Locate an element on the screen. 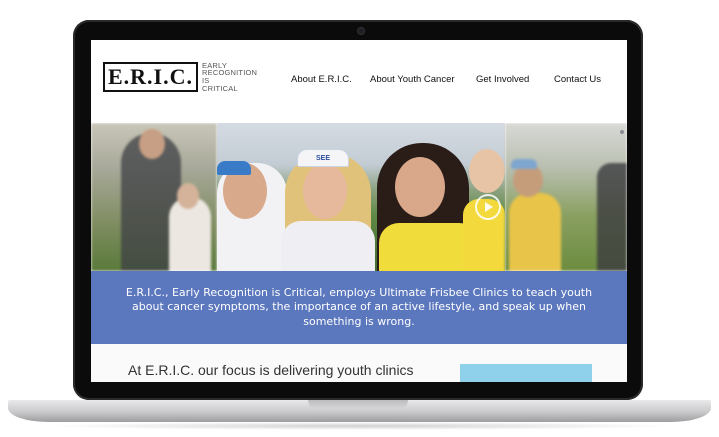 The image size is (719, 437). laptop-notch is located at coordinates (358, 404).